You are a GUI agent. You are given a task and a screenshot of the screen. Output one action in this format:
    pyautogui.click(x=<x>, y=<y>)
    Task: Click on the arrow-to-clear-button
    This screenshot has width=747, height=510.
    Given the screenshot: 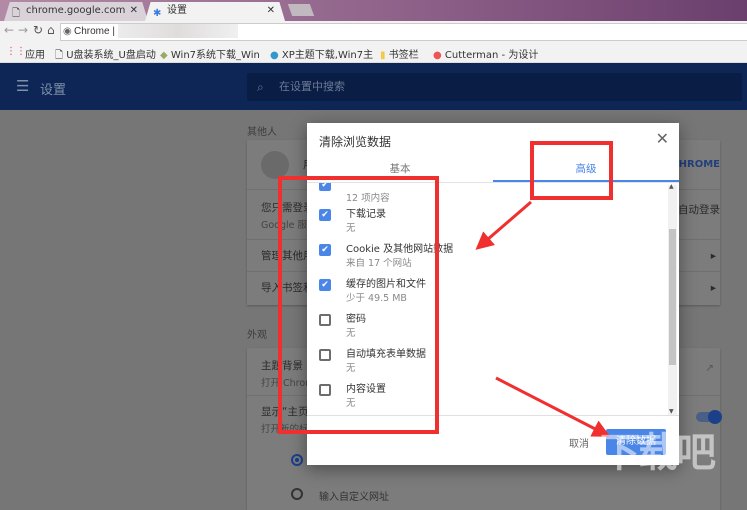 What is the action you would take?
    pyautogui.click(x=553, y=406)
    